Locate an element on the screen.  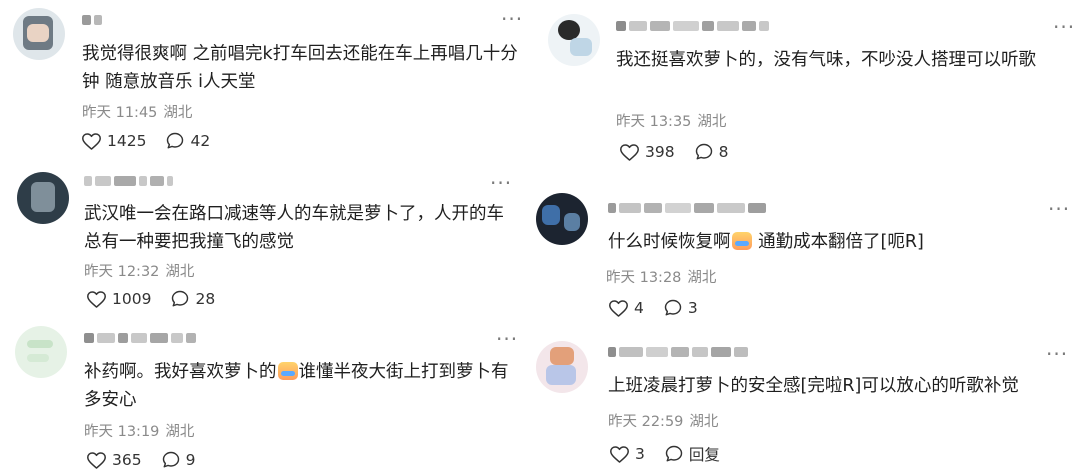
comment-actions: 398 8 is located at coordinates (674, 152).